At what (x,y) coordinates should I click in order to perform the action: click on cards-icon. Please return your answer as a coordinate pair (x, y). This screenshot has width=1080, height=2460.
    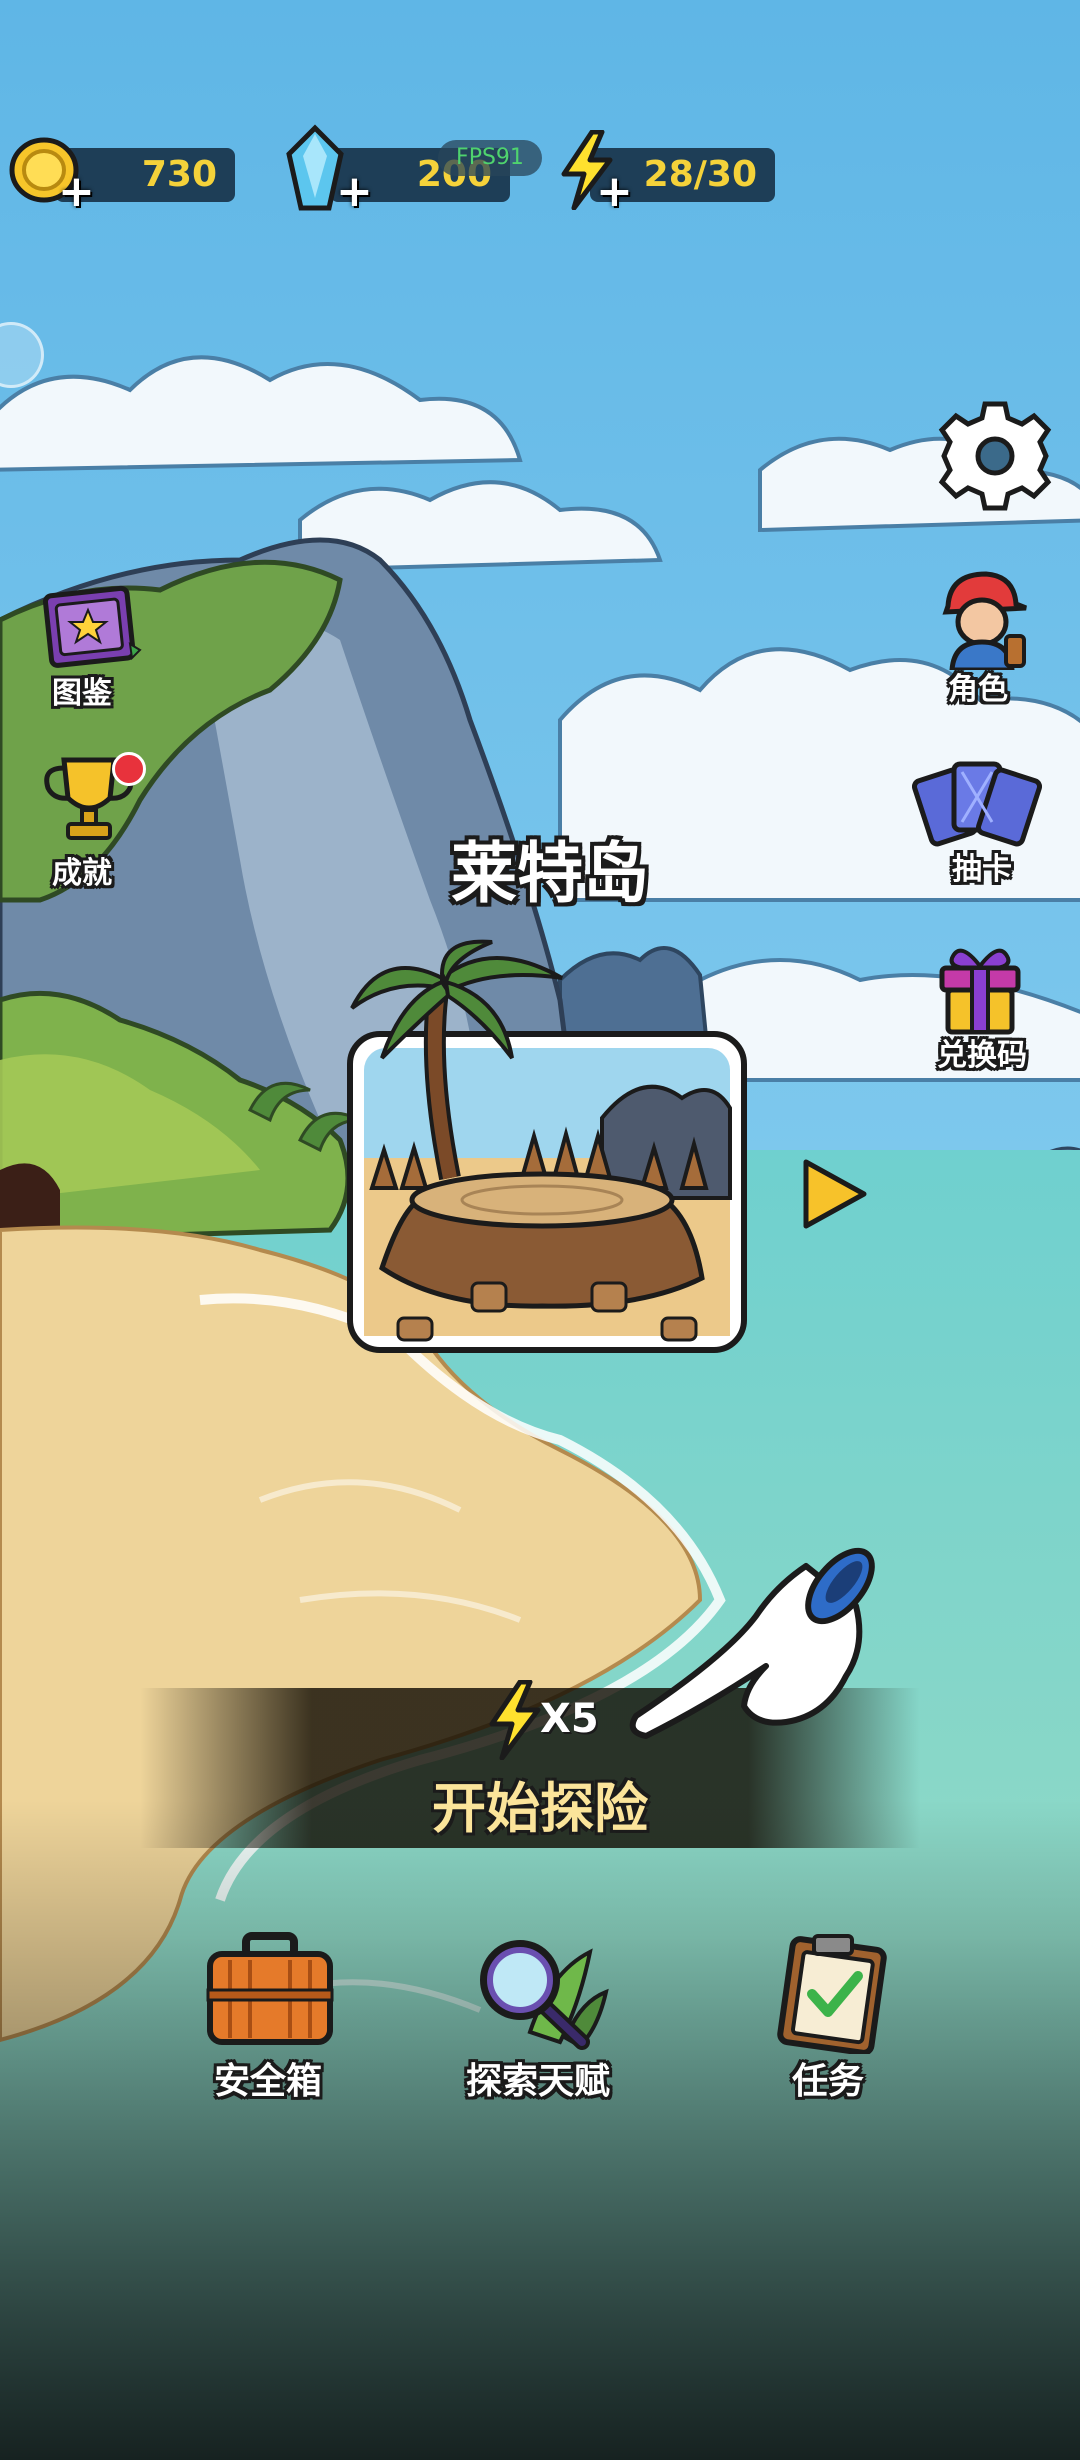
    Looking at the image, I should click on (977, 803).